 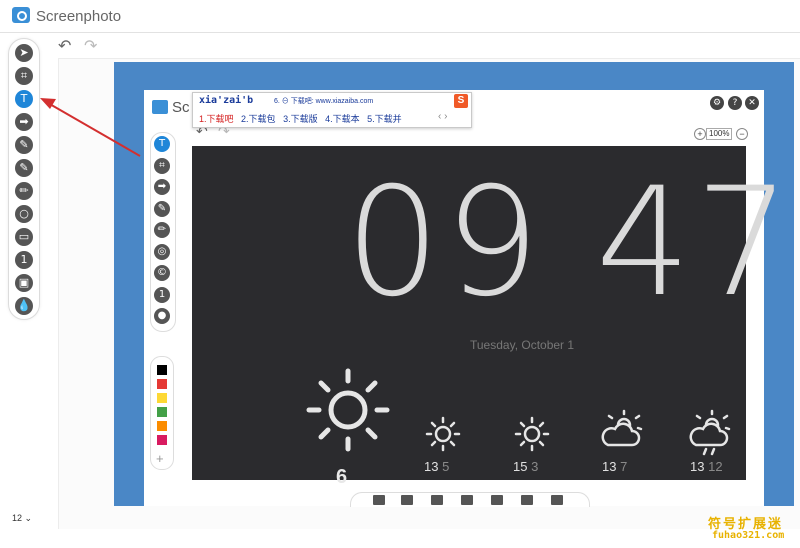 What do you see at coordinates (379, 500) in the screenshot?
I see `download-icon` at bounding box center [379, 500].